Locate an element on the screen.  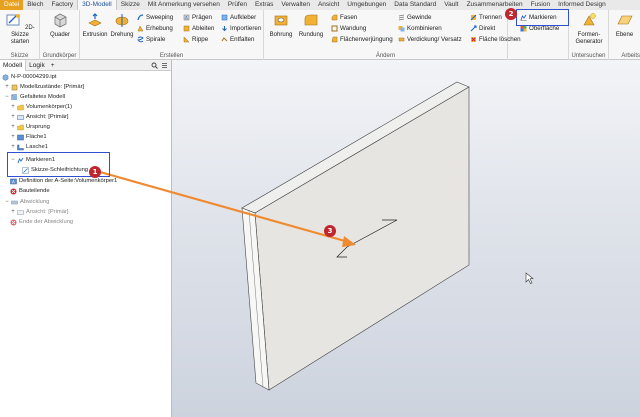
flaechenverjuengung-button: Flächenverjüngung is located at coordinates (362, 39).